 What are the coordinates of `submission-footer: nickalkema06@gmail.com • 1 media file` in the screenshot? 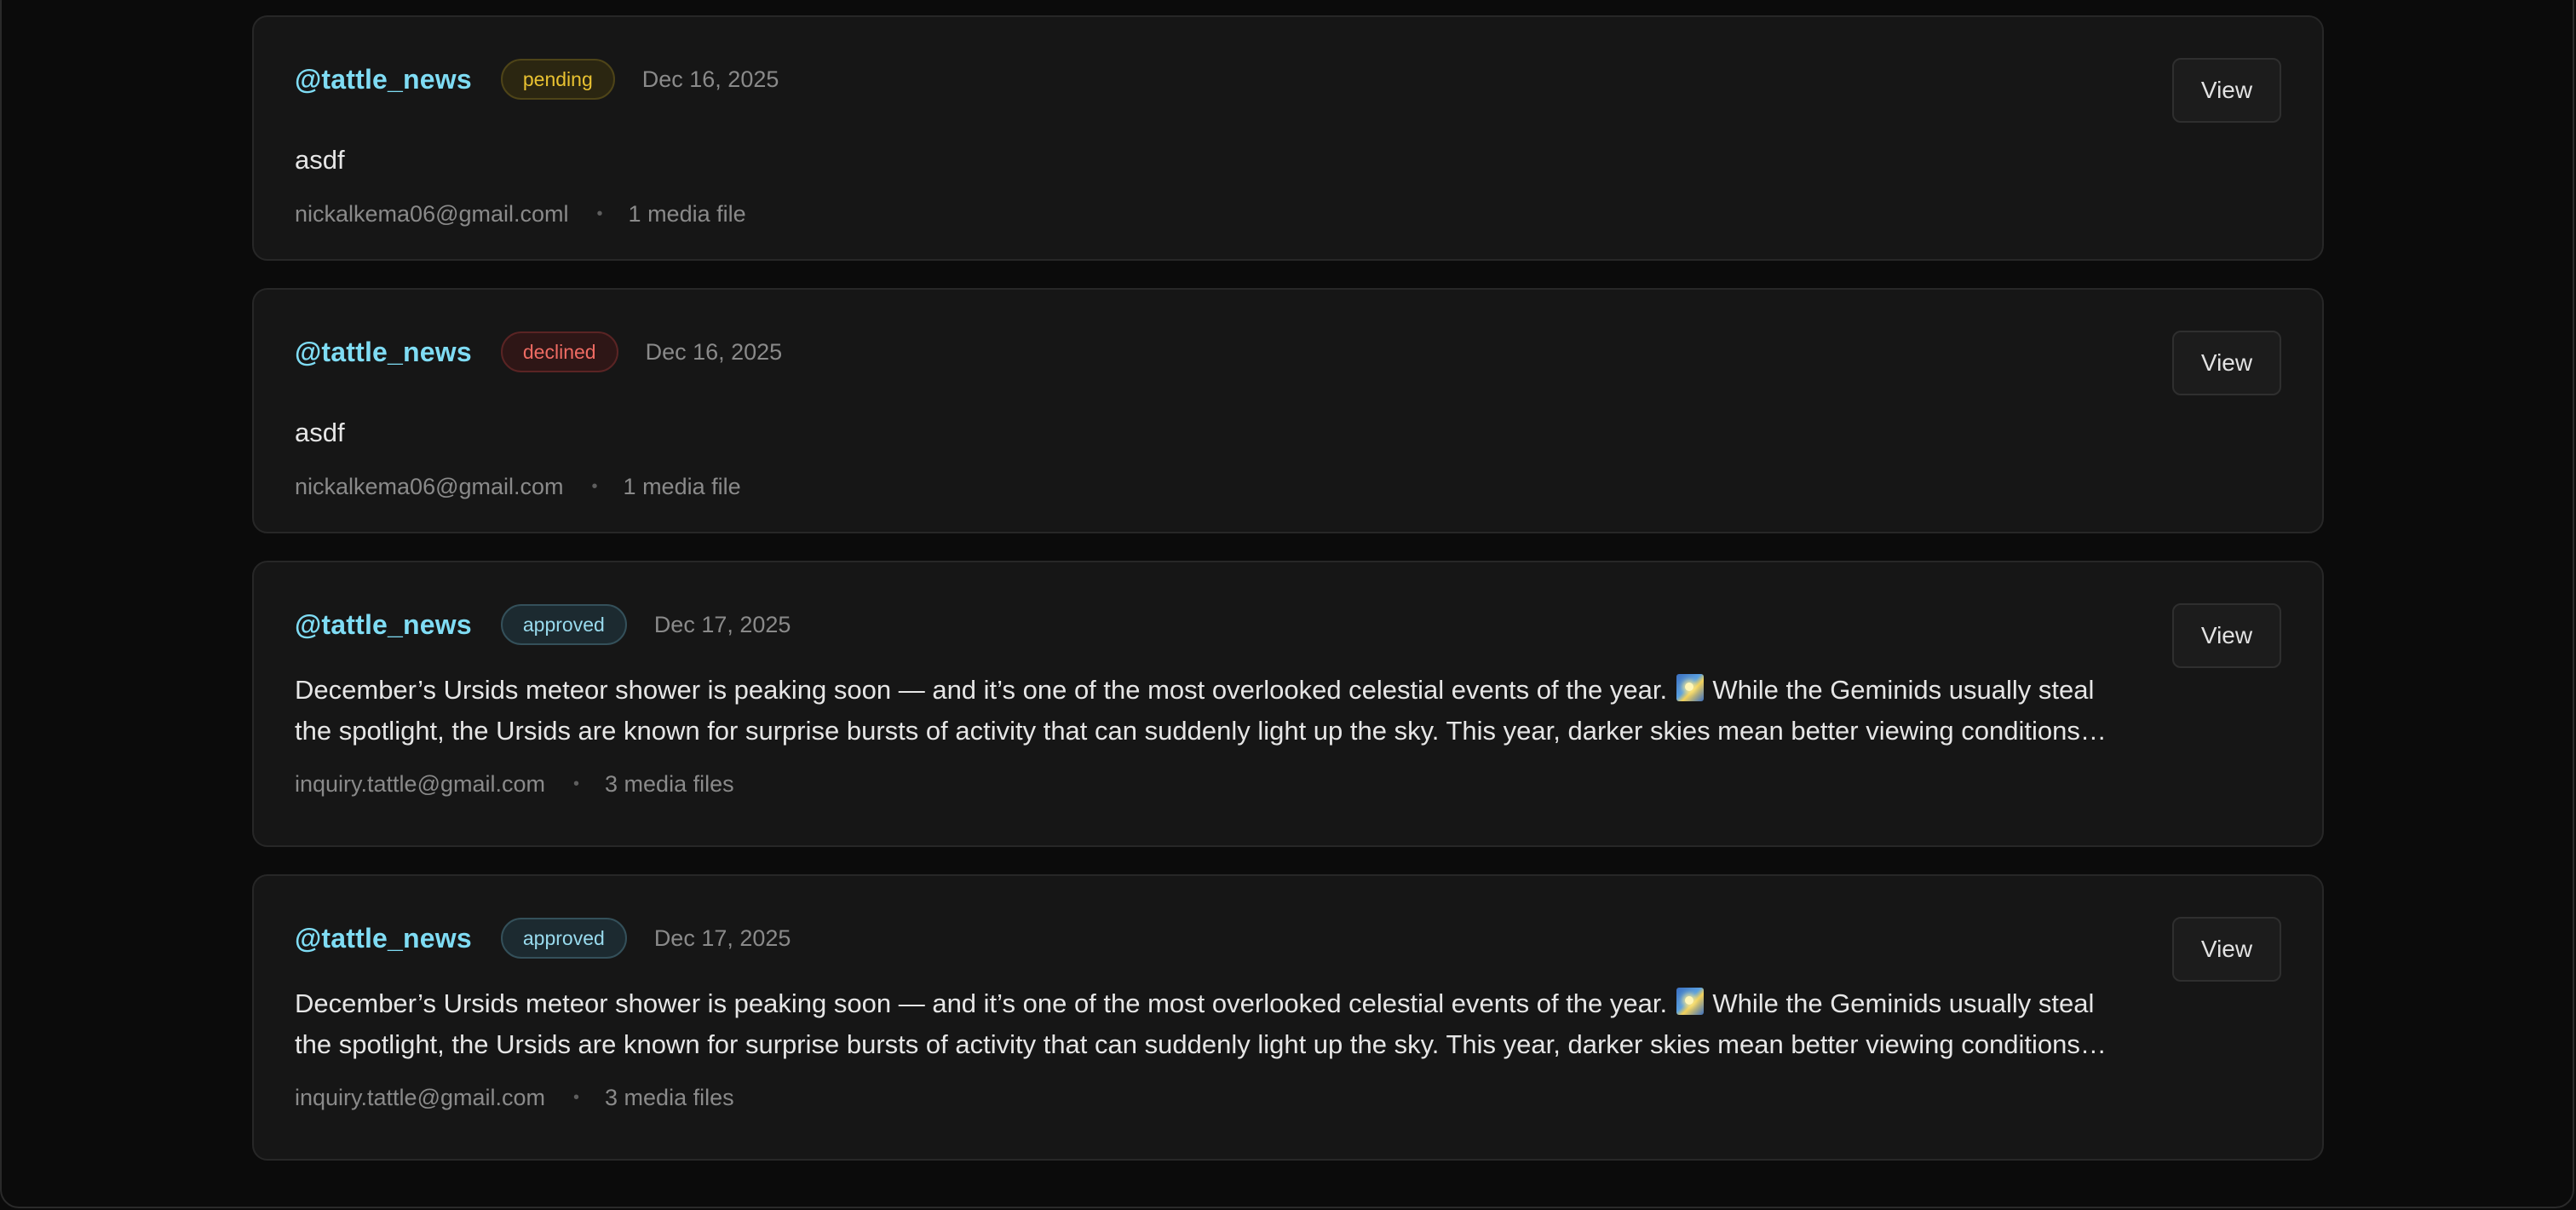 It's located at (518, 487).